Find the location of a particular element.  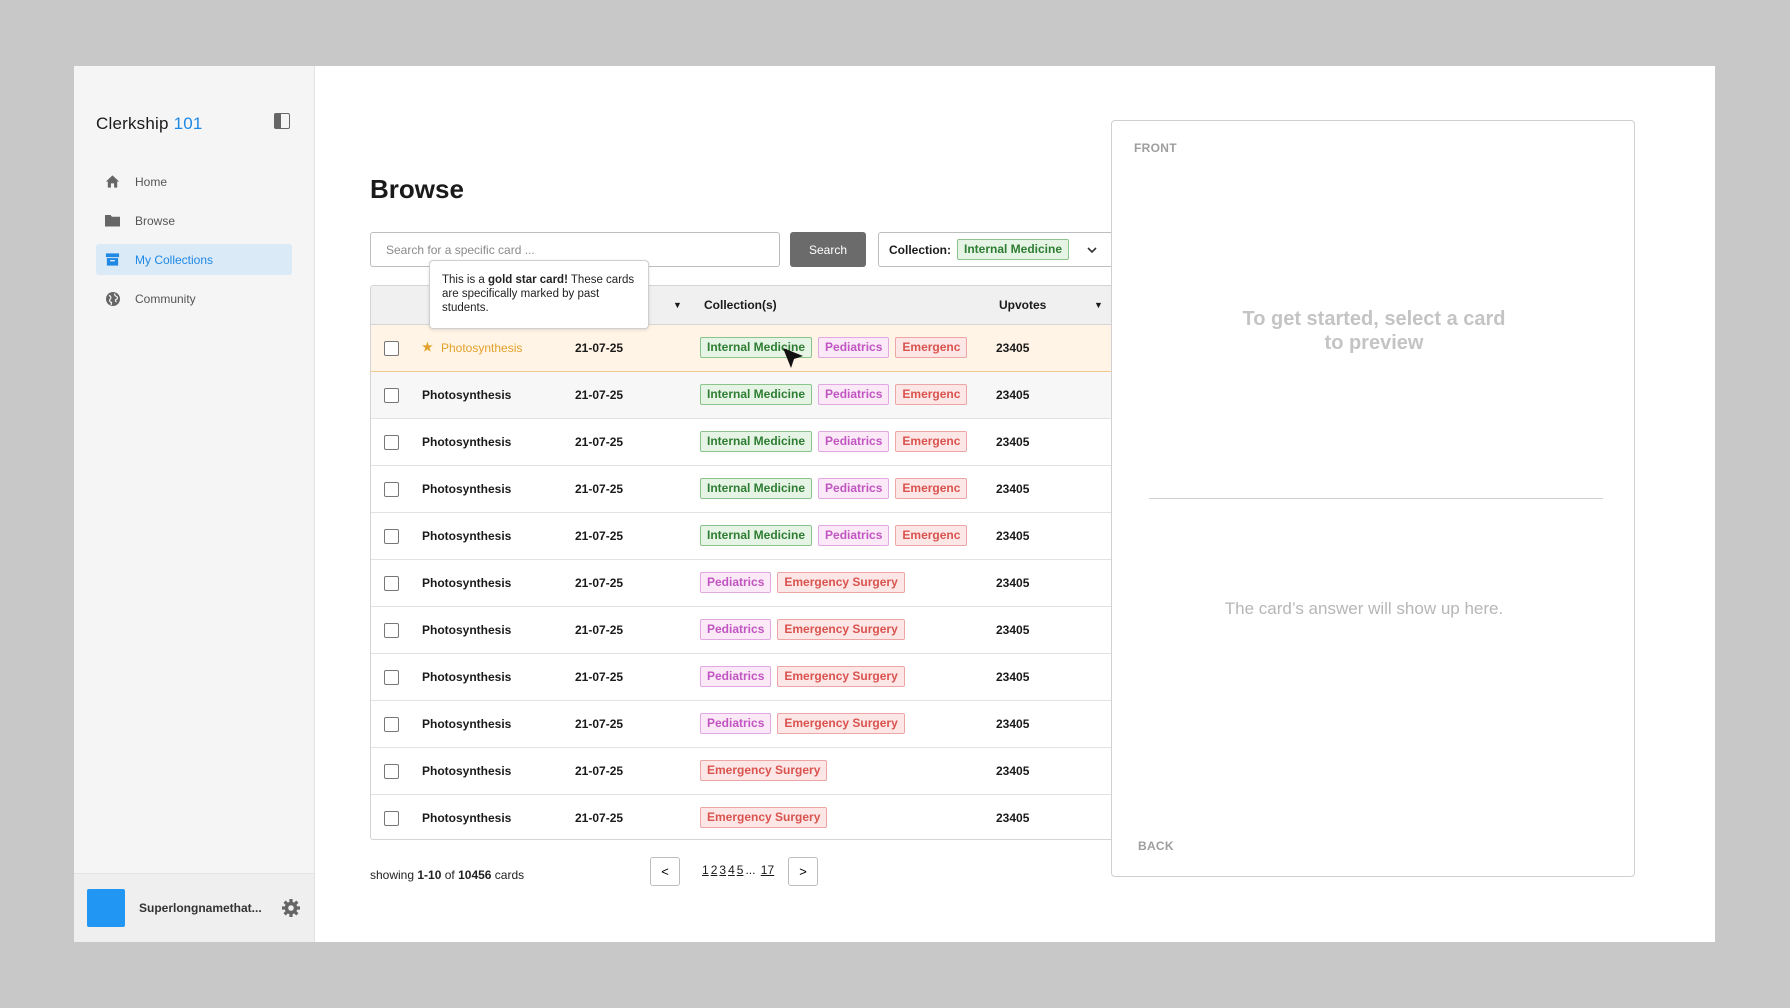

sidebar-item-home: Home is located at coordinates (194, 181).